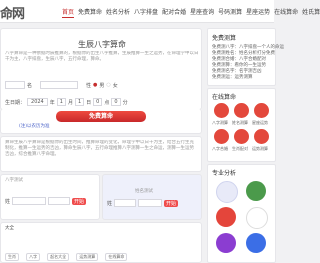  What do you see at coordinates (37, 102) in the screenshot?
I see `year-select: 2024` at bounding box center [37, 102].